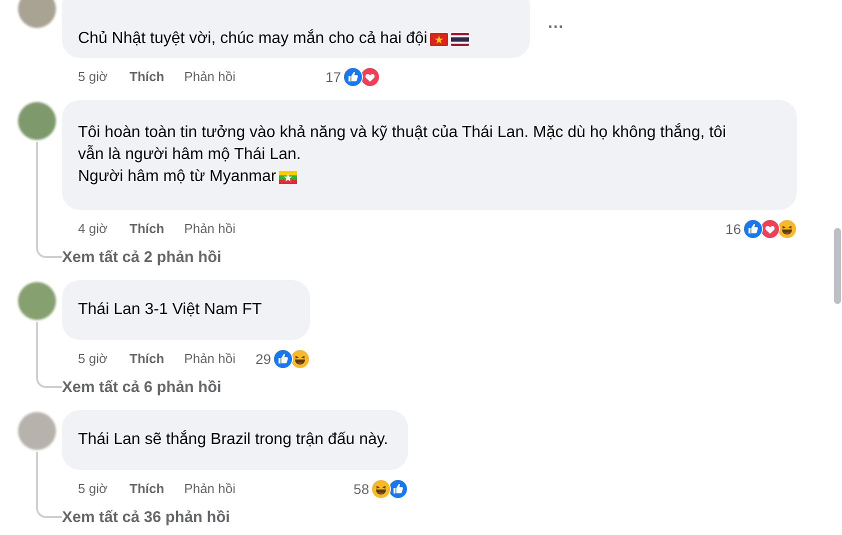 The image size is (842, 535). I want to click on comment-text: Tôi hoàn toàn tin tưởng vào khả năng và kỹ thuật của Thái Lan. Mặc dù họ không thắng, tôi vẫn là người hâm mộ Thái Lan., so click(402, 143).